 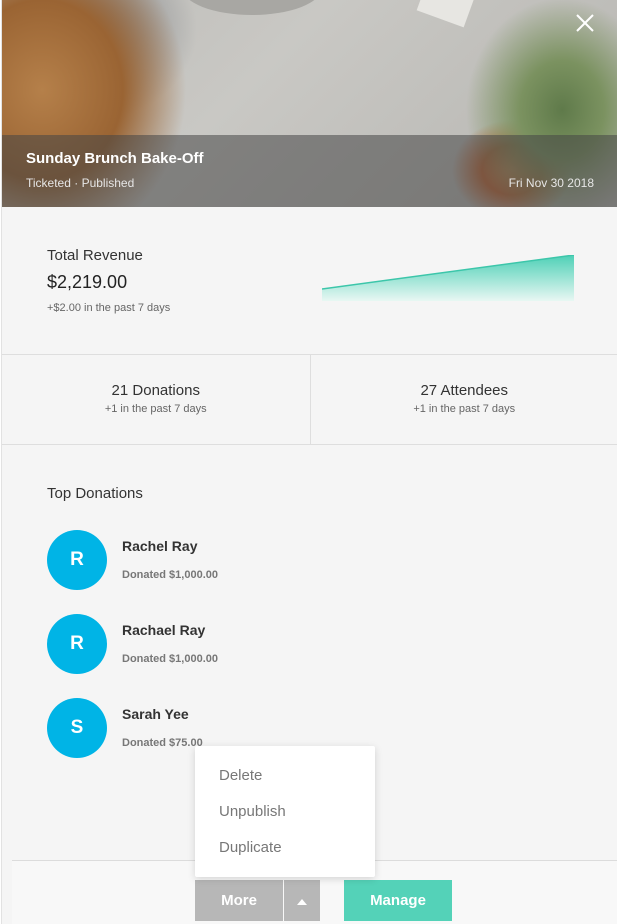 What do you see at coordinates (247, 560) in the screenshot?
I see `donor-item: R Rachel Ray Donated $1,000.00` at bounding box center [247, 560].